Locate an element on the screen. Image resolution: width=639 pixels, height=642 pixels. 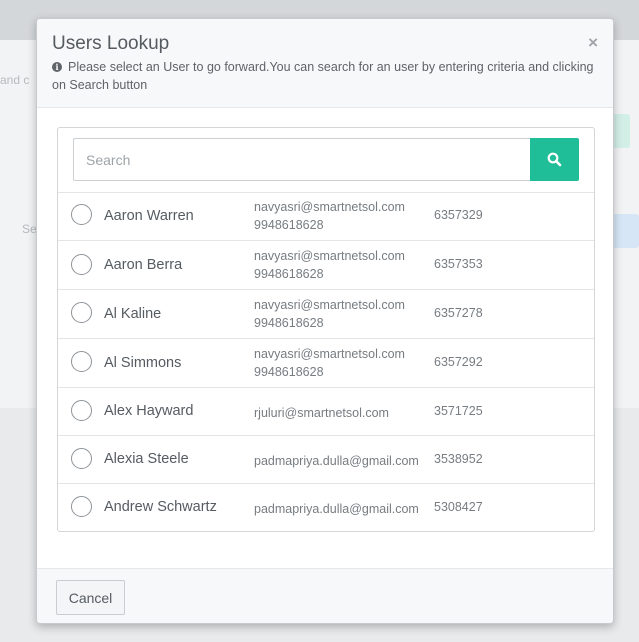
user-name: Andrew Schwartz is located at coordinates (160, 507).